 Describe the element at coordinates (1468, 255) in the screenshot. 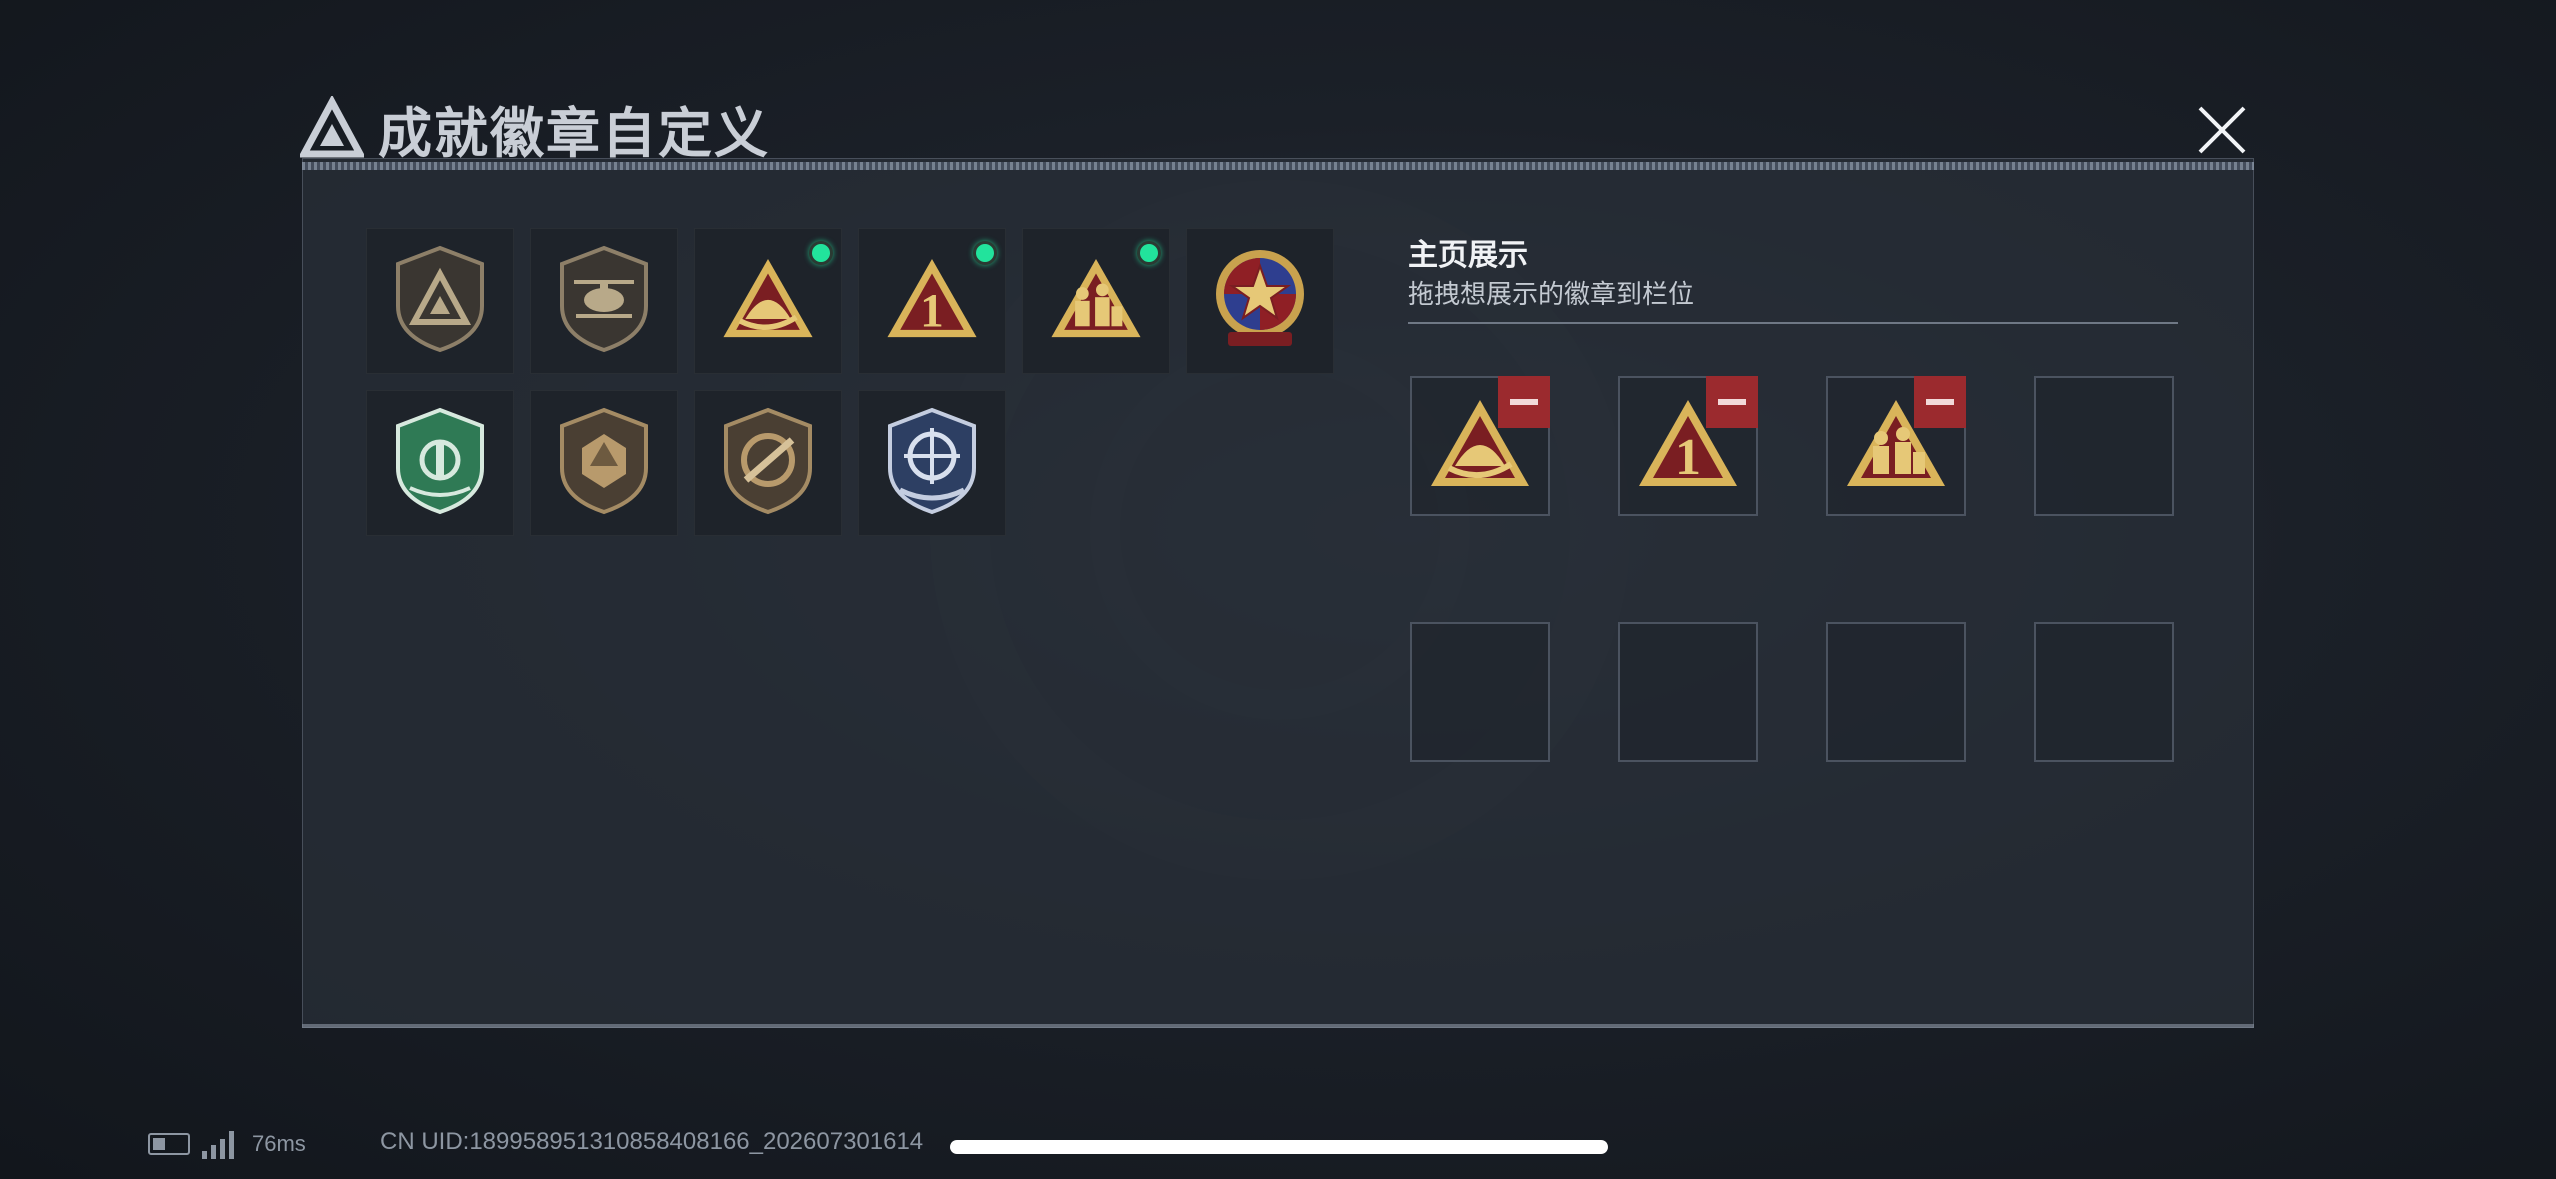

I see `showcase-title: 主页展示` at that location.